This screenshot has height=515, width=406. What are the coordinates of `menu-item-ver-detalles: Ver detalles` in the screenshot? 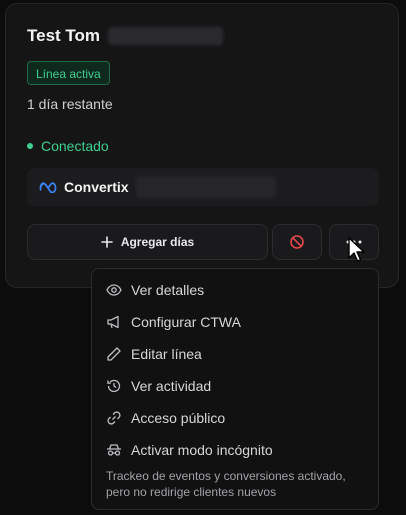 It's located at (155, 290).